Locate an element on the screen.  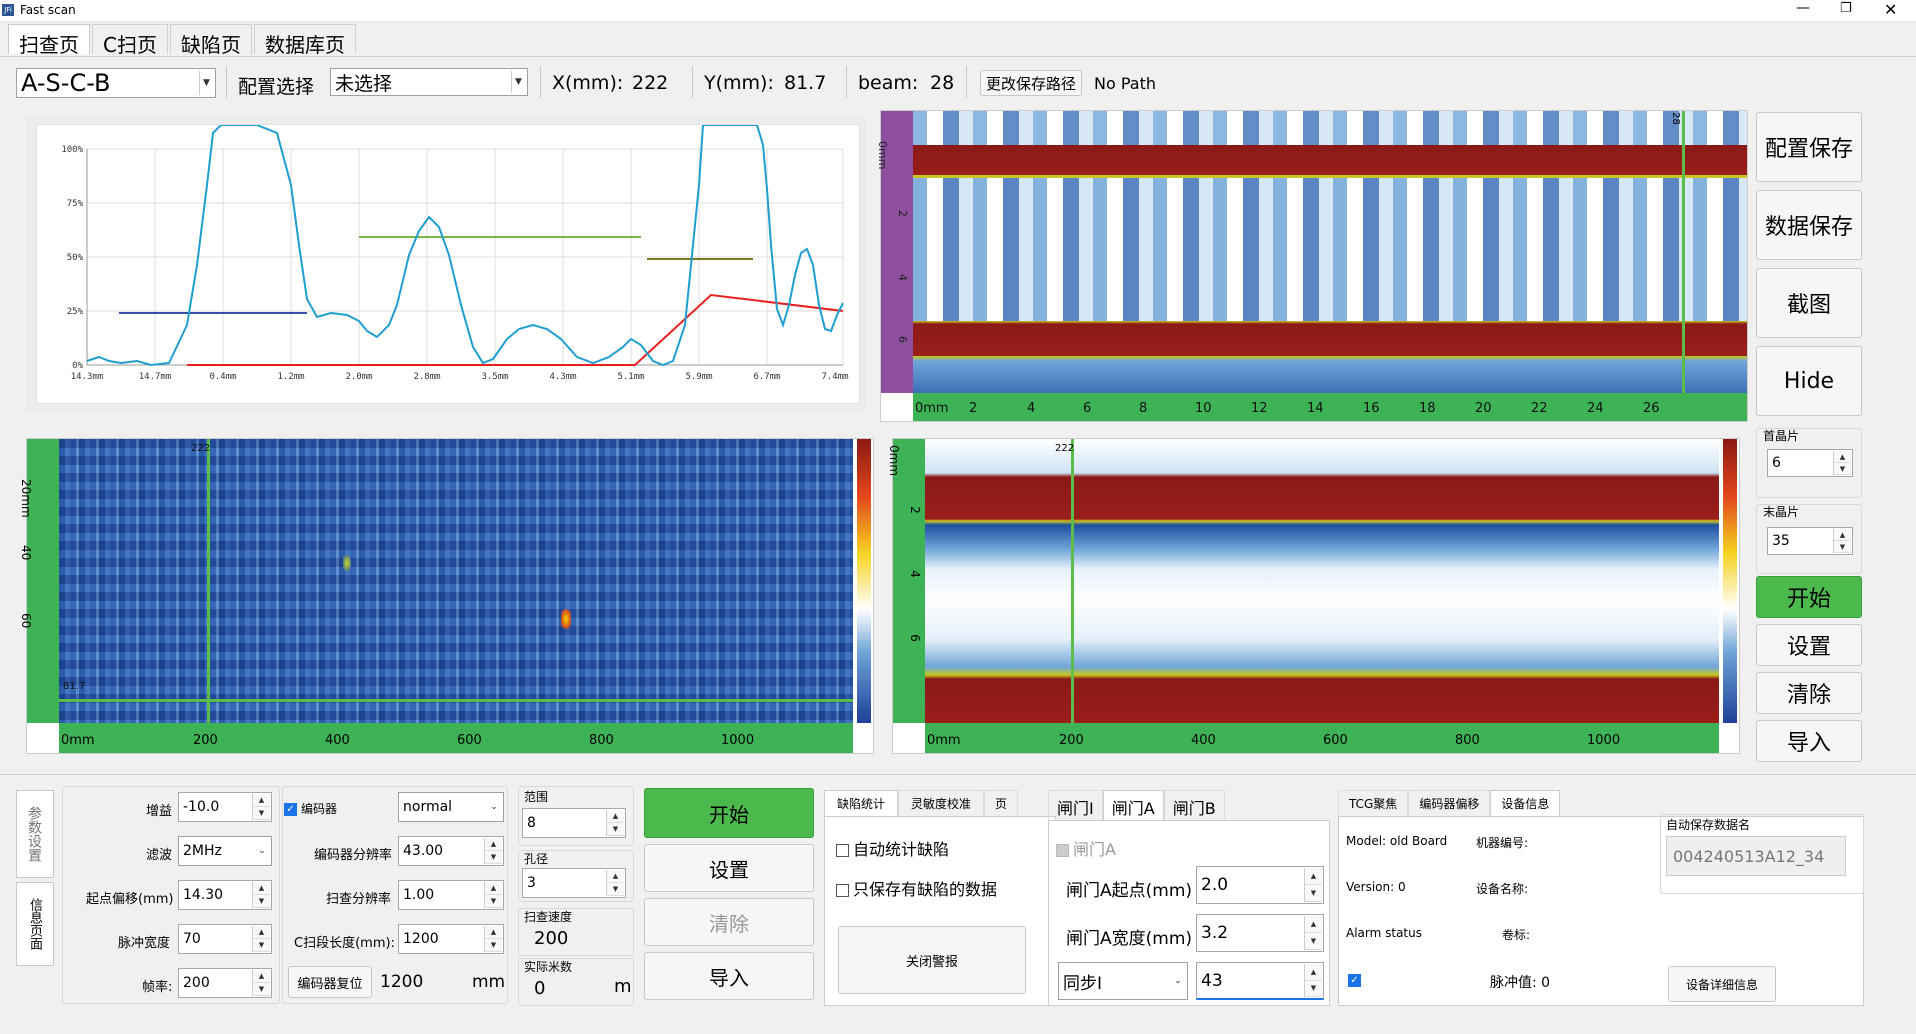
ascan-ytick: 0% is located at coordinates (77, 366).